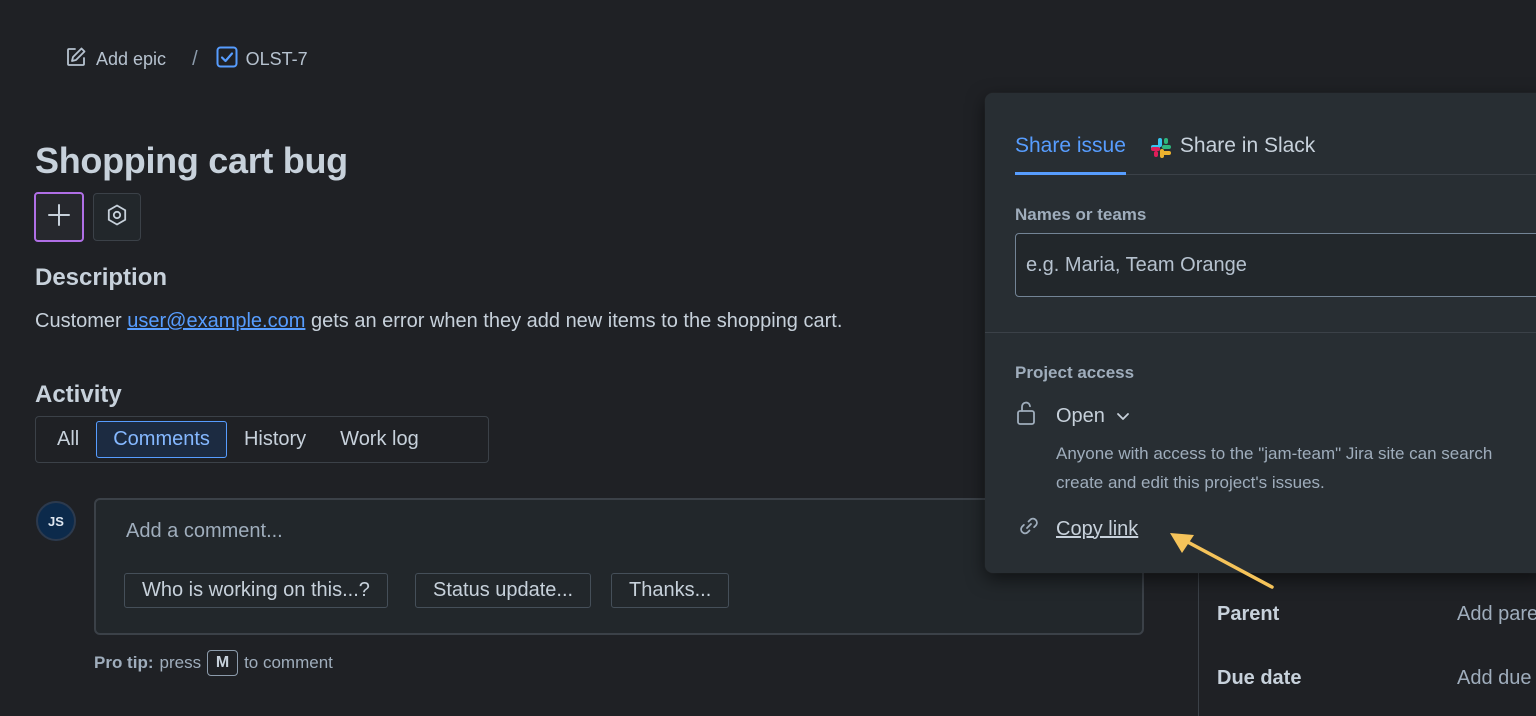  What do you see at coordinates (68, 439) in the screenshot?
I see `tab-all: All` at bounding box center [68, 439].